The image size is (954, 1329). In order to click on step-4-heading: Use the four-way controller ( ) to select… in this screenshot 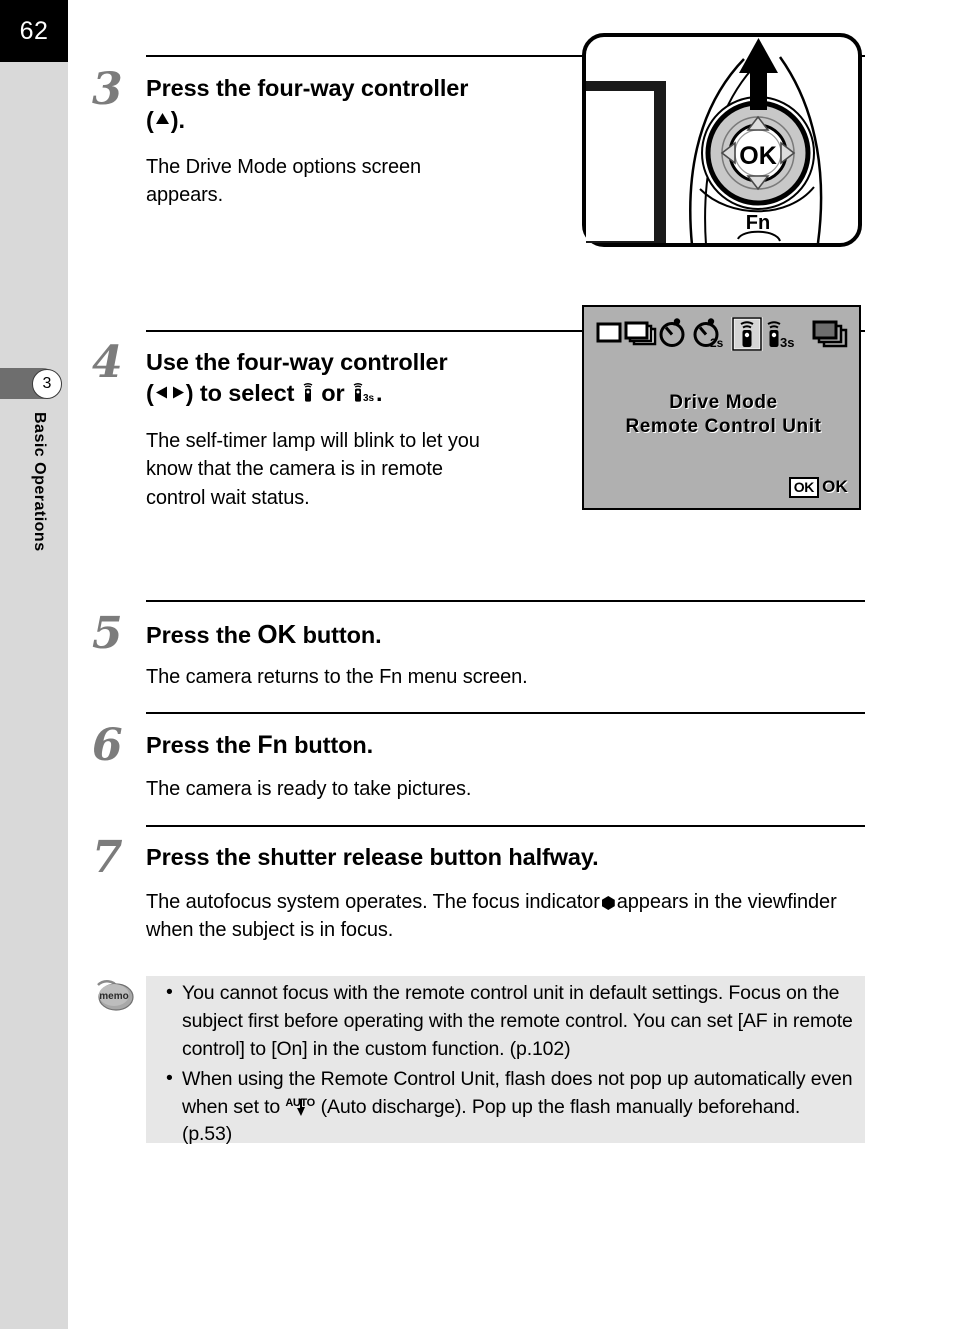, I will do `click(361, 379)`.